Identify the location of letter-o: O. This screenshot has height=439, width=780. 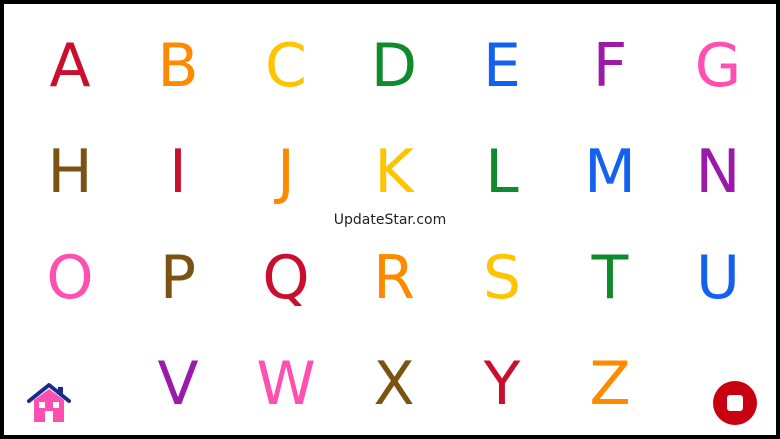
(70, 278).